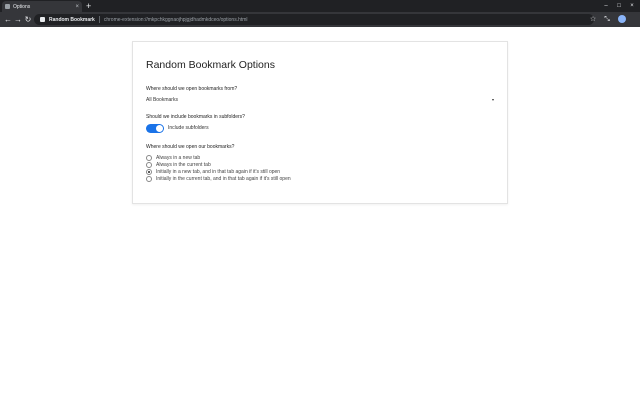 The height and width of the screenshot is (400, 640). I want to click on back-icon: ←, so click(8, 19).